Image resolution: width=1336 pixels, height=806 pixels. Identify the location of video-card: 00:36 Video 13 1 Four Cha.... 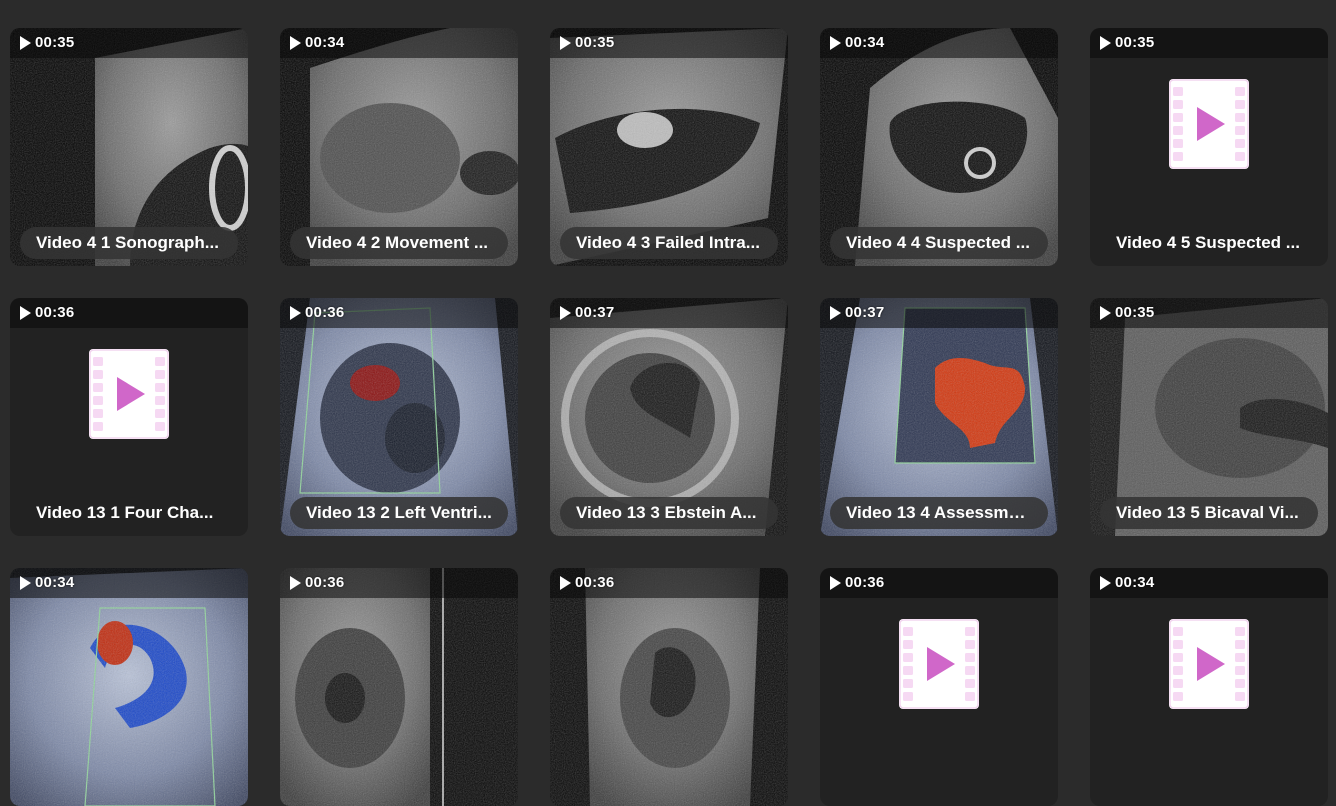
(129, 417).